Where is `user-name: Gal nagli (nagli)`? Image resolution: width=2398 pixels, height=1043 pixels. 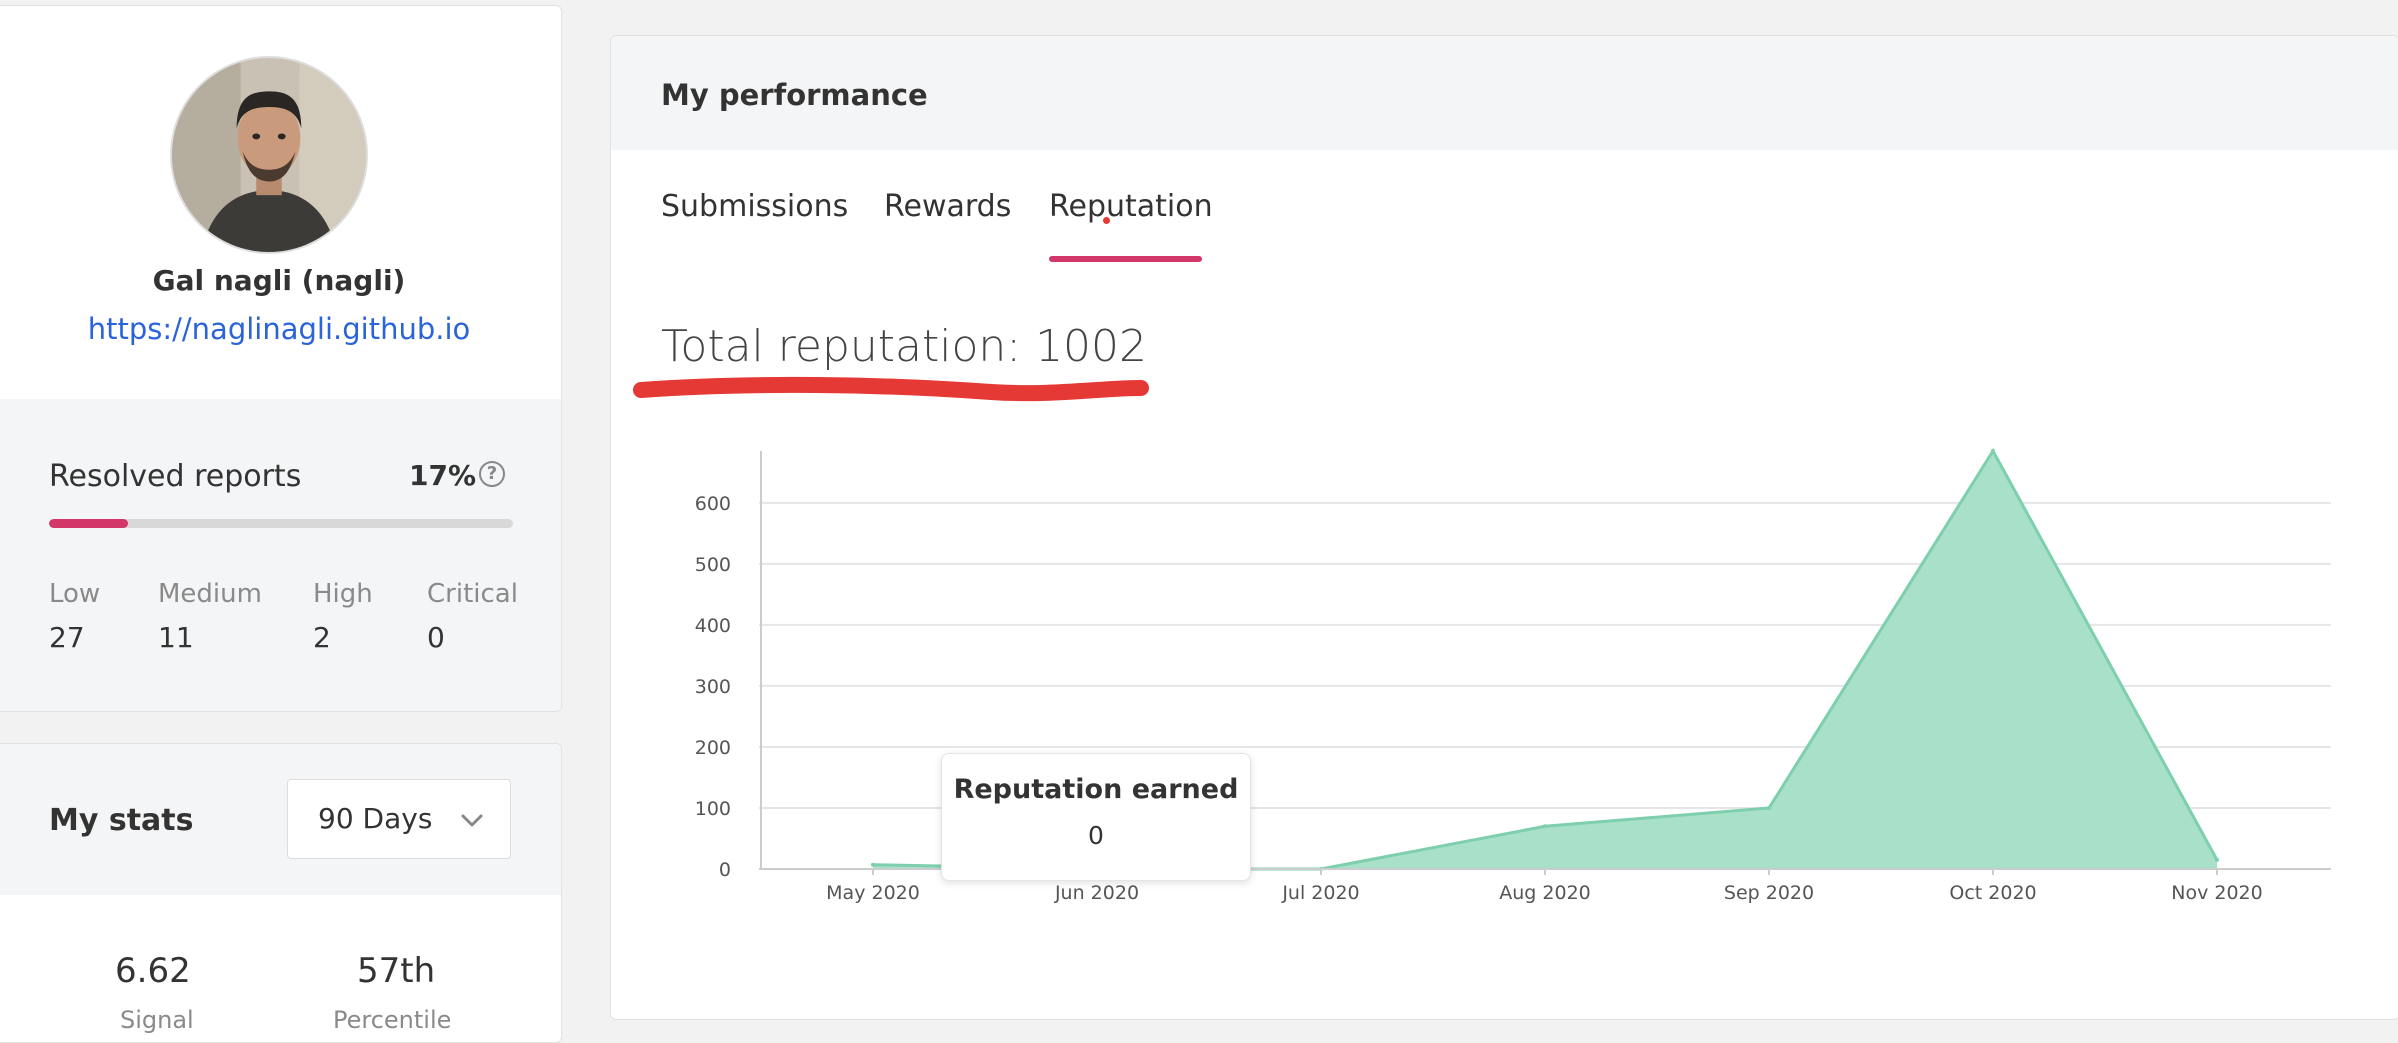 user-name: Gal nagli (nagli) is located at coordinates (279, 280).